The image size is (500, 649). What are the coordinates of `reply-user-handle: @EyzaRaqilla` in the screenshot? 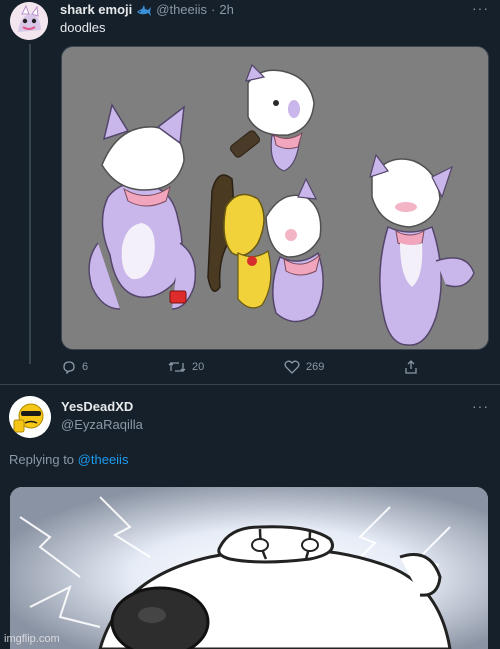 It's located at (102, 424).